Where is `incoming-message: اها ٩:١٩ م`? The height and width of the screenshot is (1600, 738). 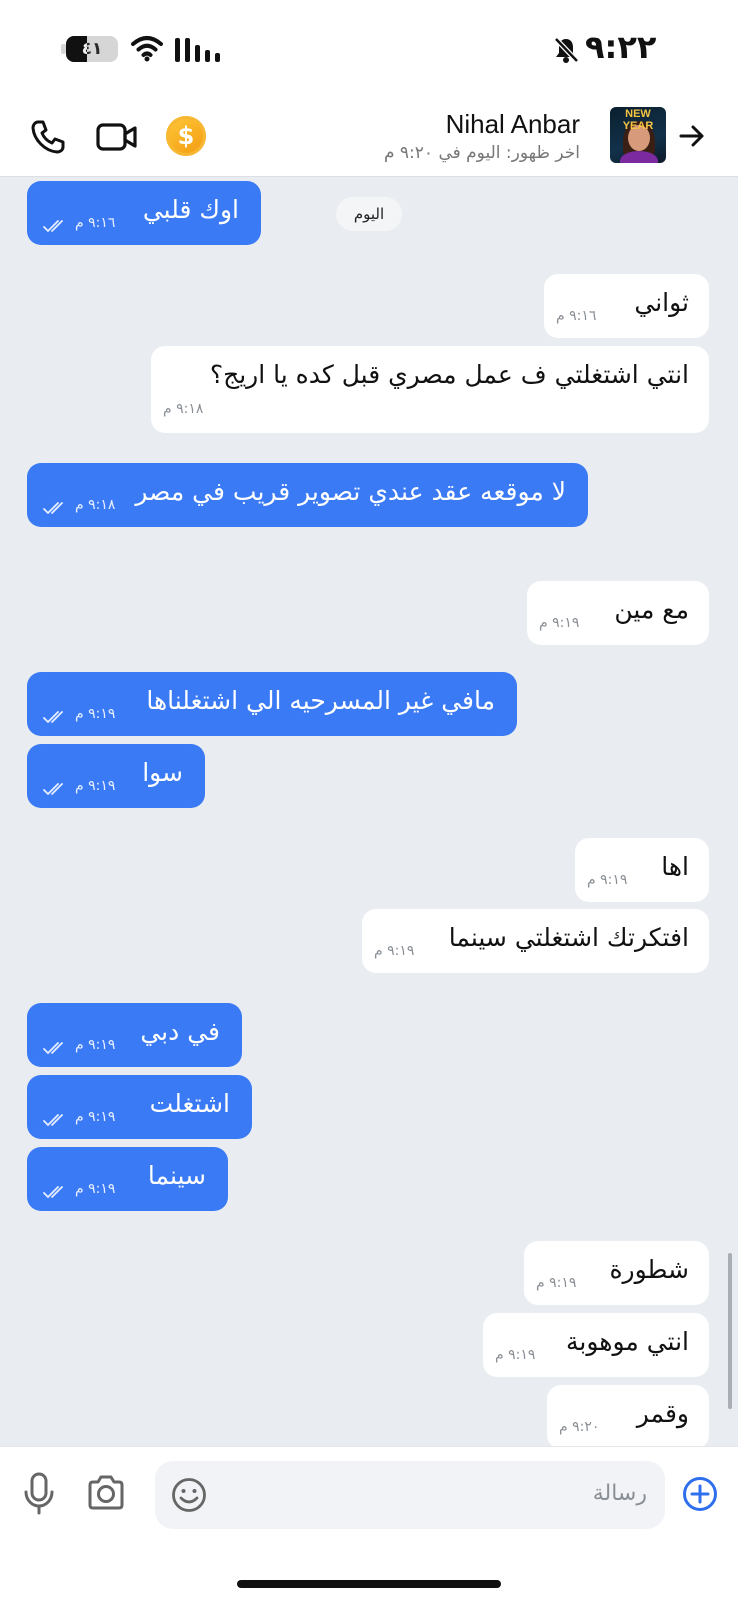 incoming-message: اها ٩:١٩ م is located at coordinates (642, 870).